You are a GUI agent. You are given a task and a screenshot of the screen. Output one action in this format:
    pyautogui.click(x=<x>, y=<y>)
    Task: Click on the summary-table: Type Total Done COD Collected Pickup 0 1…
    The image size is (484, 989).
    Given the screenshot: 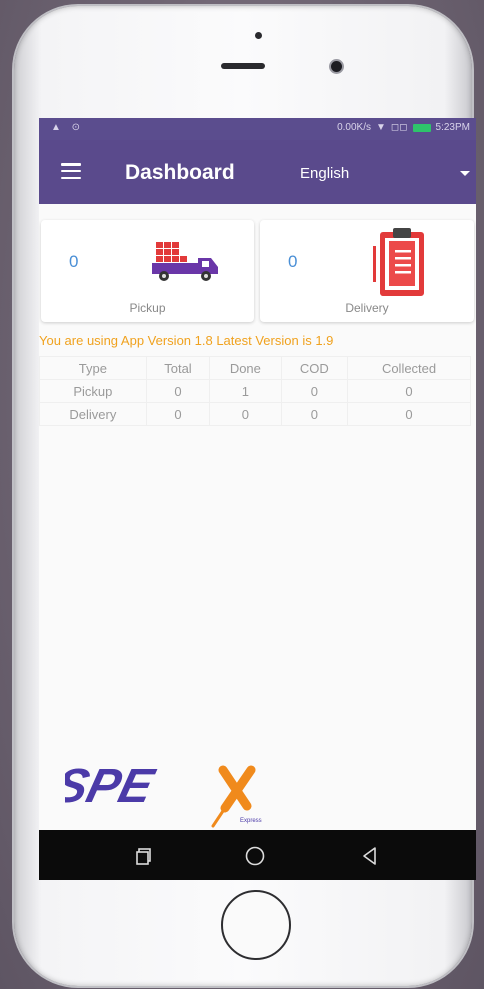 What is the action you would take?
    pyautogui.click(x=255, y=391)
    